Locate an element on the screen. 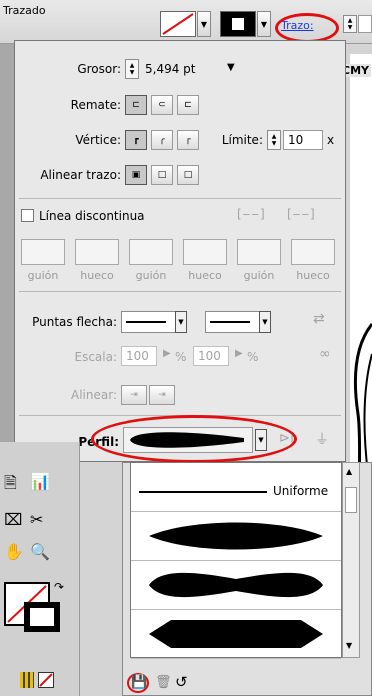 This screenshot has height=696, width=372. scissors-icon: ✂ is located at coordinates (36, 519).